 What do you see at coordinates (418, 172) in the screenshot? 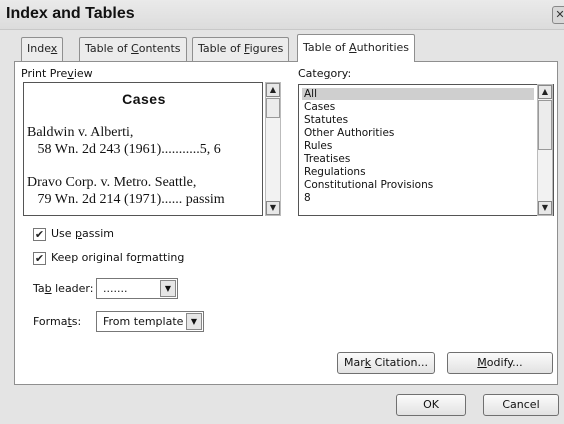
I see `category-item-regulations: Regulations` at bounding box center [418, 172].